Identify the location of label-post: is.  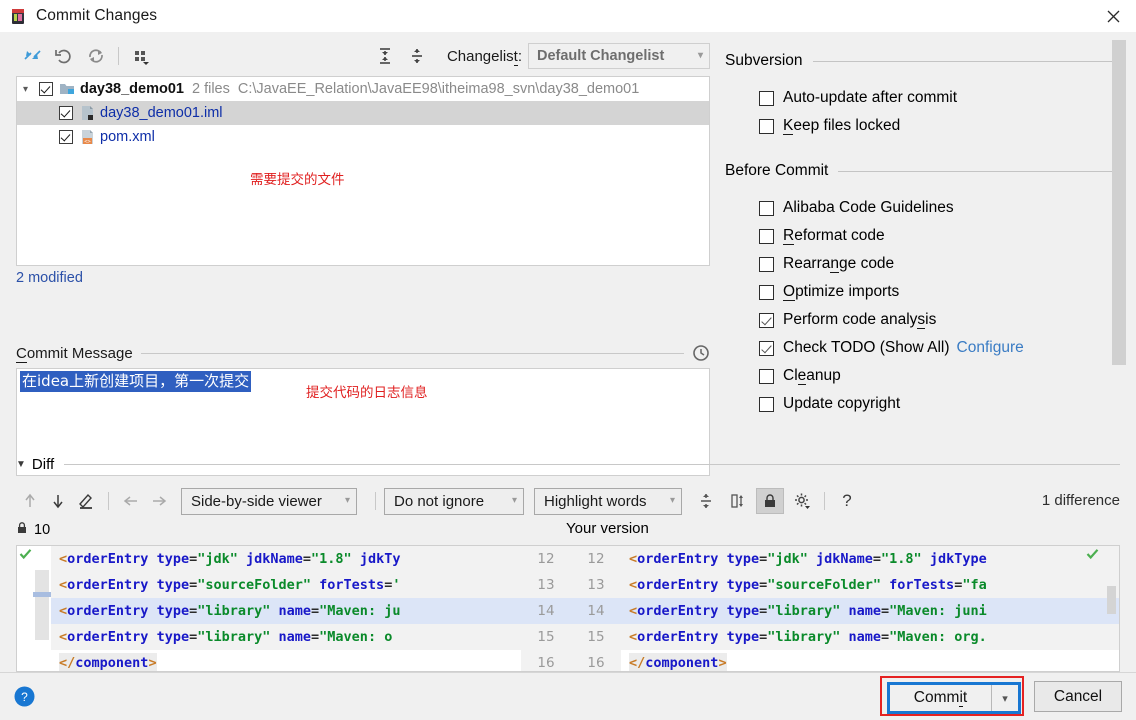
(931, 319).